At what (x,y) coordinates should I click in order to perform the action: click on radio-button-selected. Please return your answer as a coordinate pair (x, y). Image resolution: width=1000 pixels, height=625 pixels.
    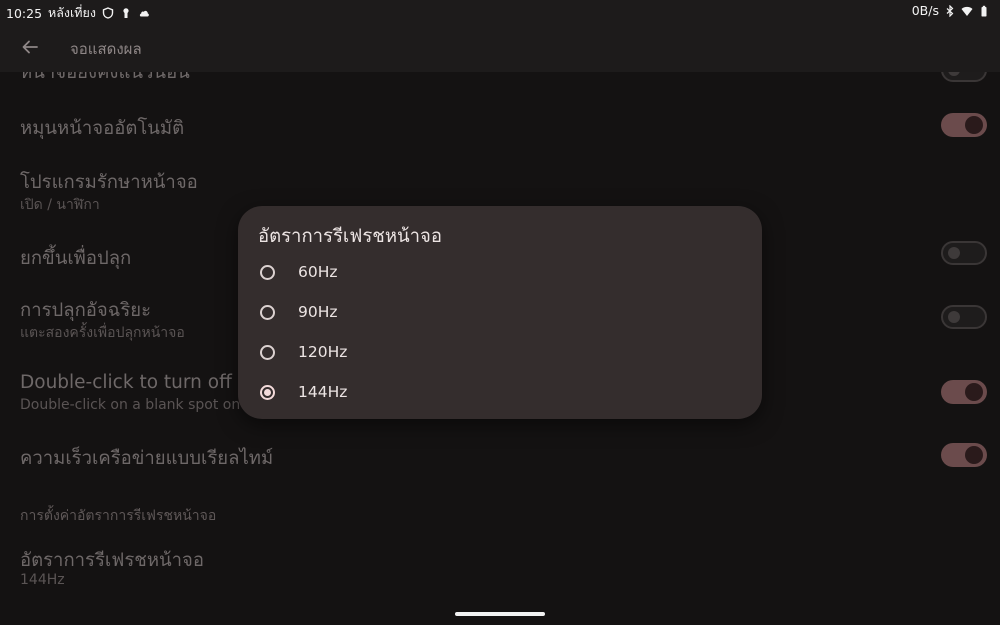
    Looking at the image, I should click on (267, 392).